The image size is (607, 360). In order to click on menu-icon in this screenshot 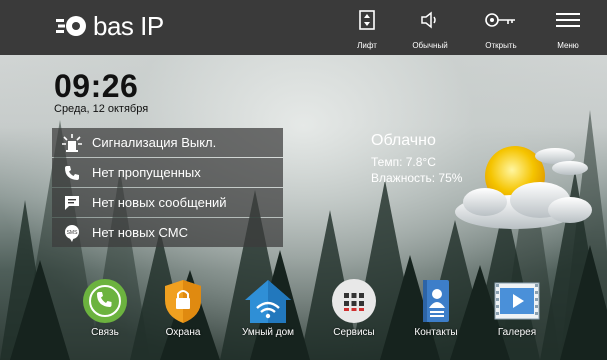, I will do `click(568, 20)`.